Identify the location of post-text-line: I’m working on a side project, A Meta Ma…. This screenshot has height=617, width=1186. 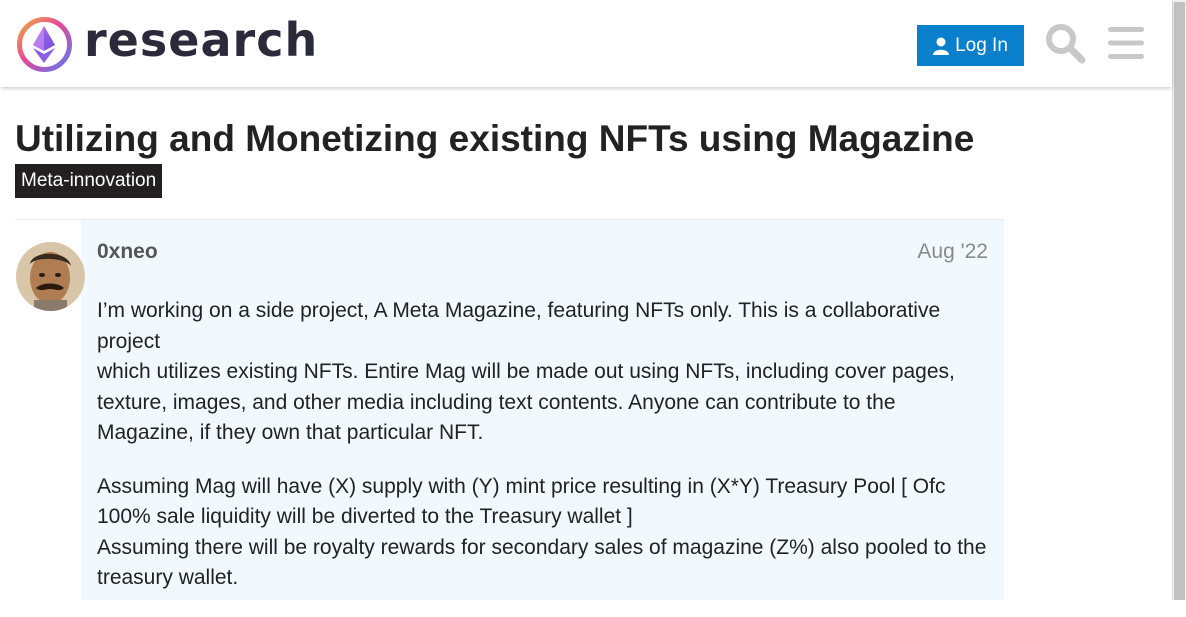
(519, 326).